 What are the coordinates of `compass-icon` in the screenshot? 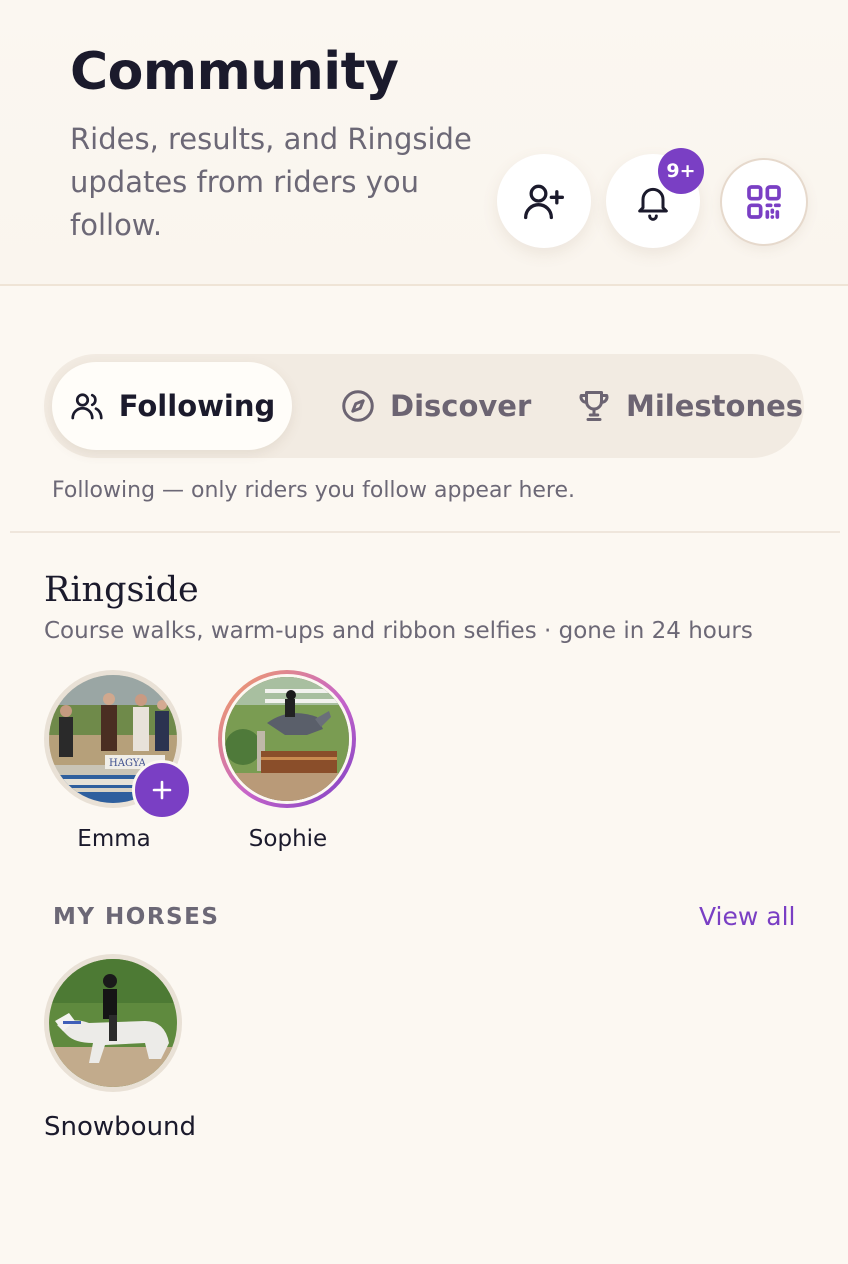 It's located at (358, 406).